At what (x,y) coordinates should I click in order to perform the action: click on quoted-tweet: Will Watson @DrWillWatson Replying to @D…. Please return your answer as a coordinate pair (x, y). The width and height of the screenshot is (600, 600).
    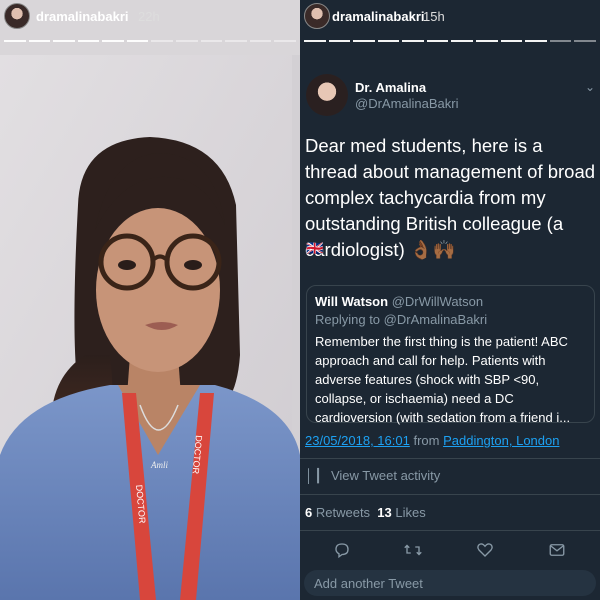
    Looking at the image, I should click on (450, 355).